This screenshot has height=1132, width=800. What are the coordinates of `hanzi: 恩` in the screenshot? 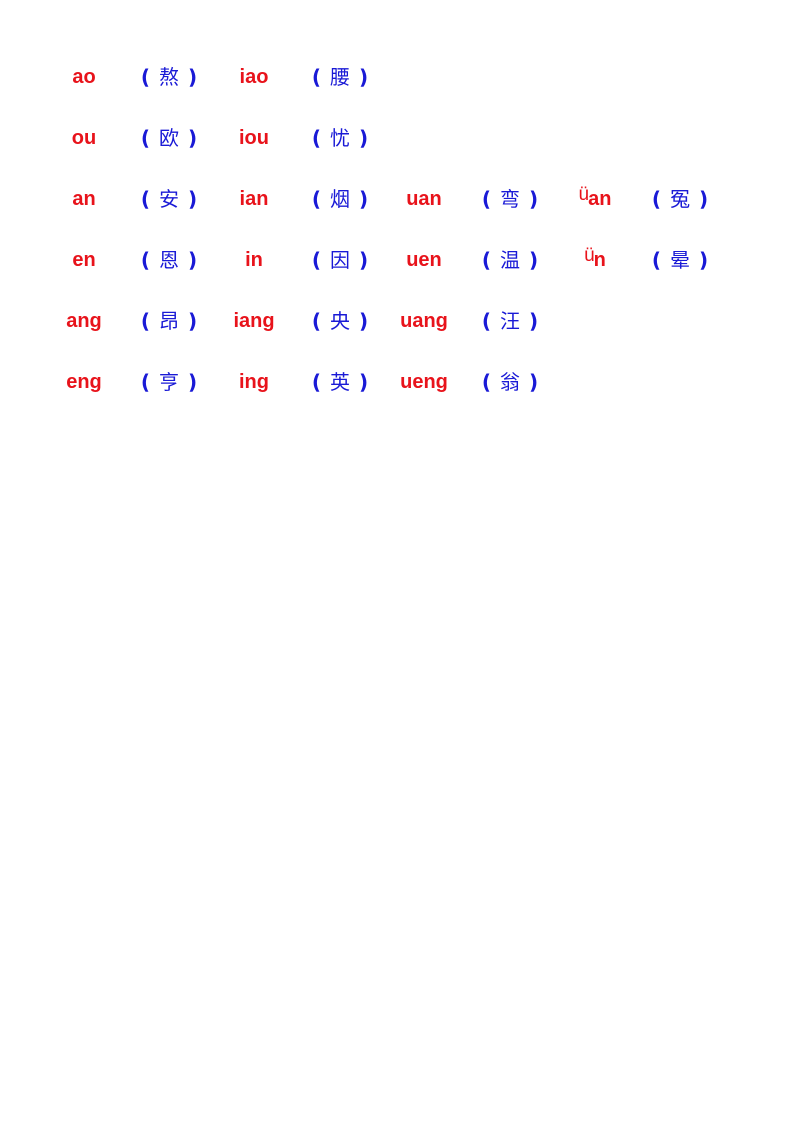 It's located at (169, 260).